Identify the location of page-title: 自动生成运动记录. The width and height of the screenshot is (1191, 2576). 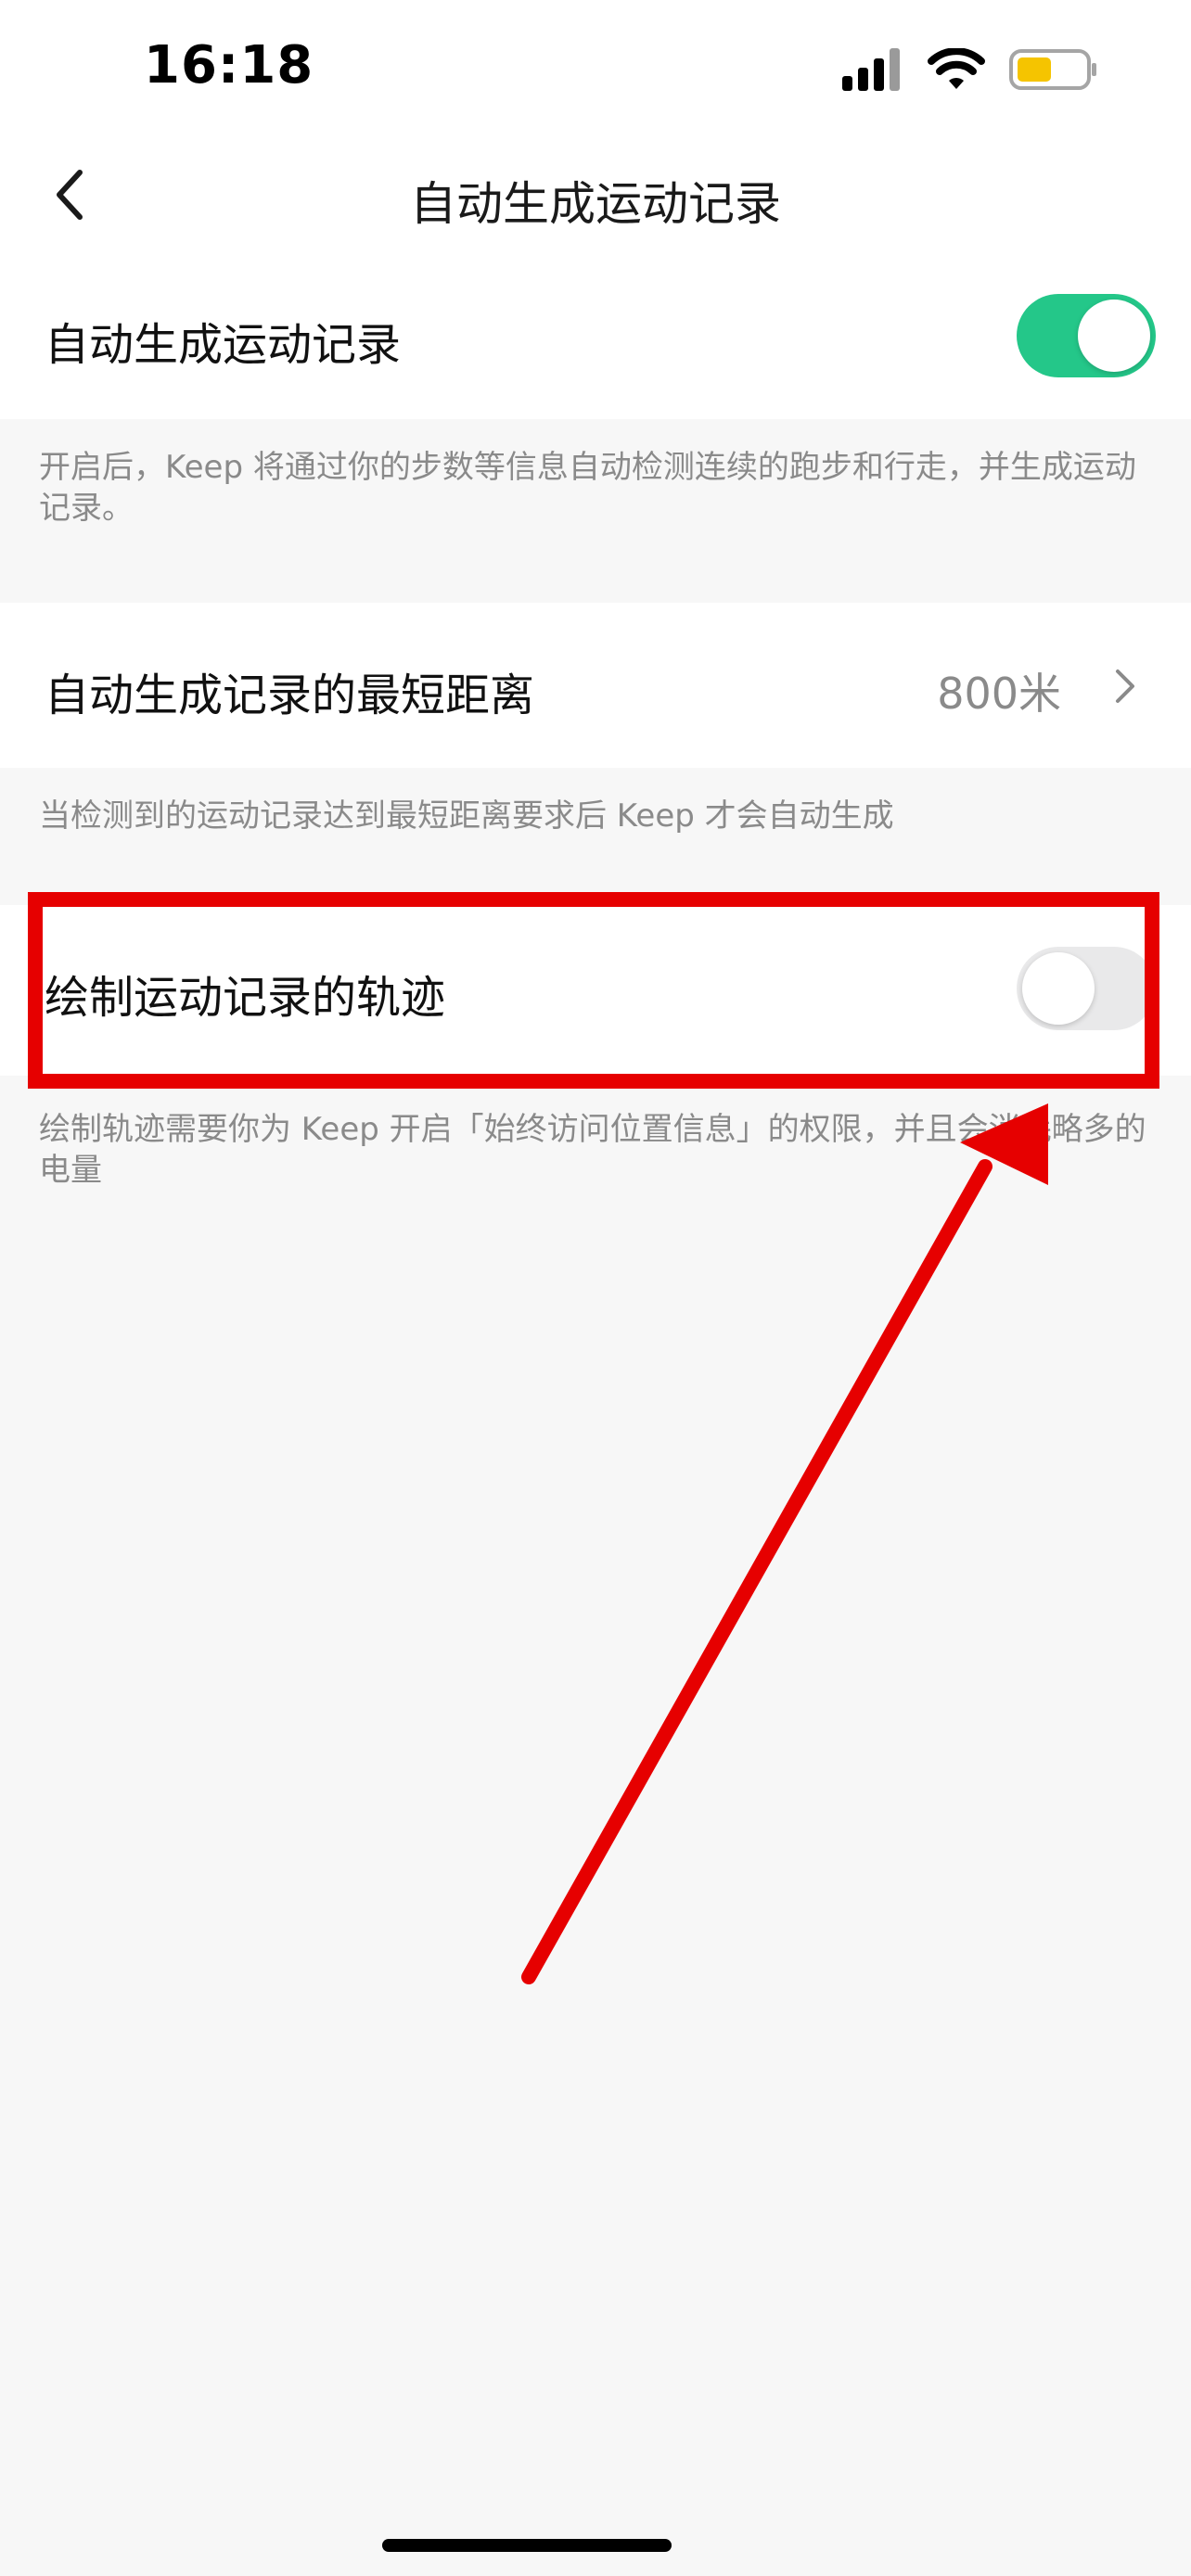
(595, 204).